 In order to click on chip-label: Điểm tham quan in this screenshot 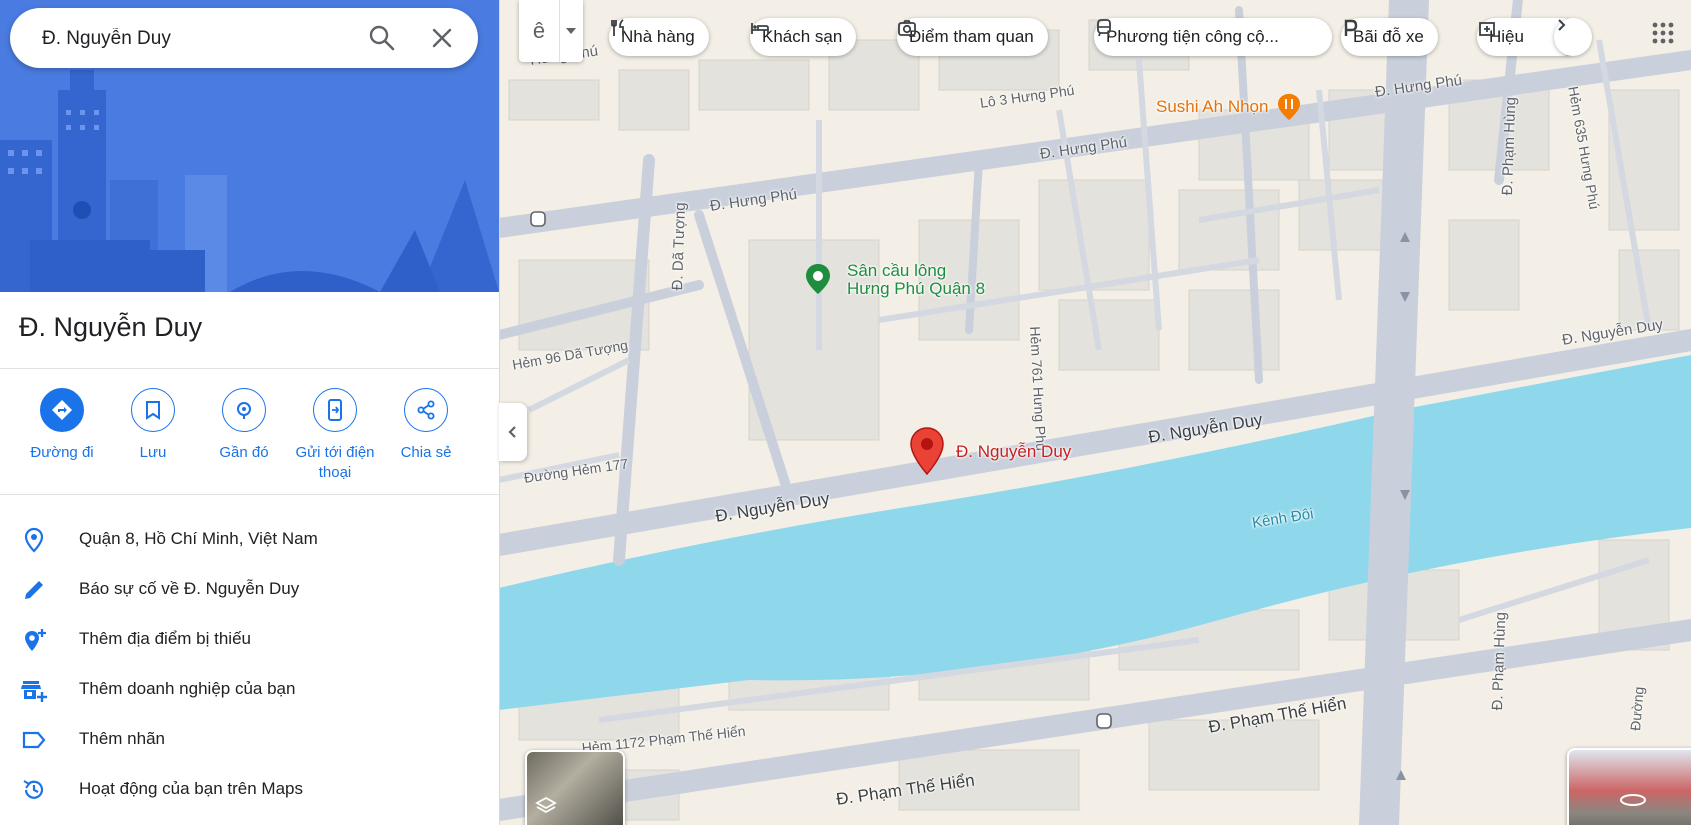, I will do `click(971, 36)`.